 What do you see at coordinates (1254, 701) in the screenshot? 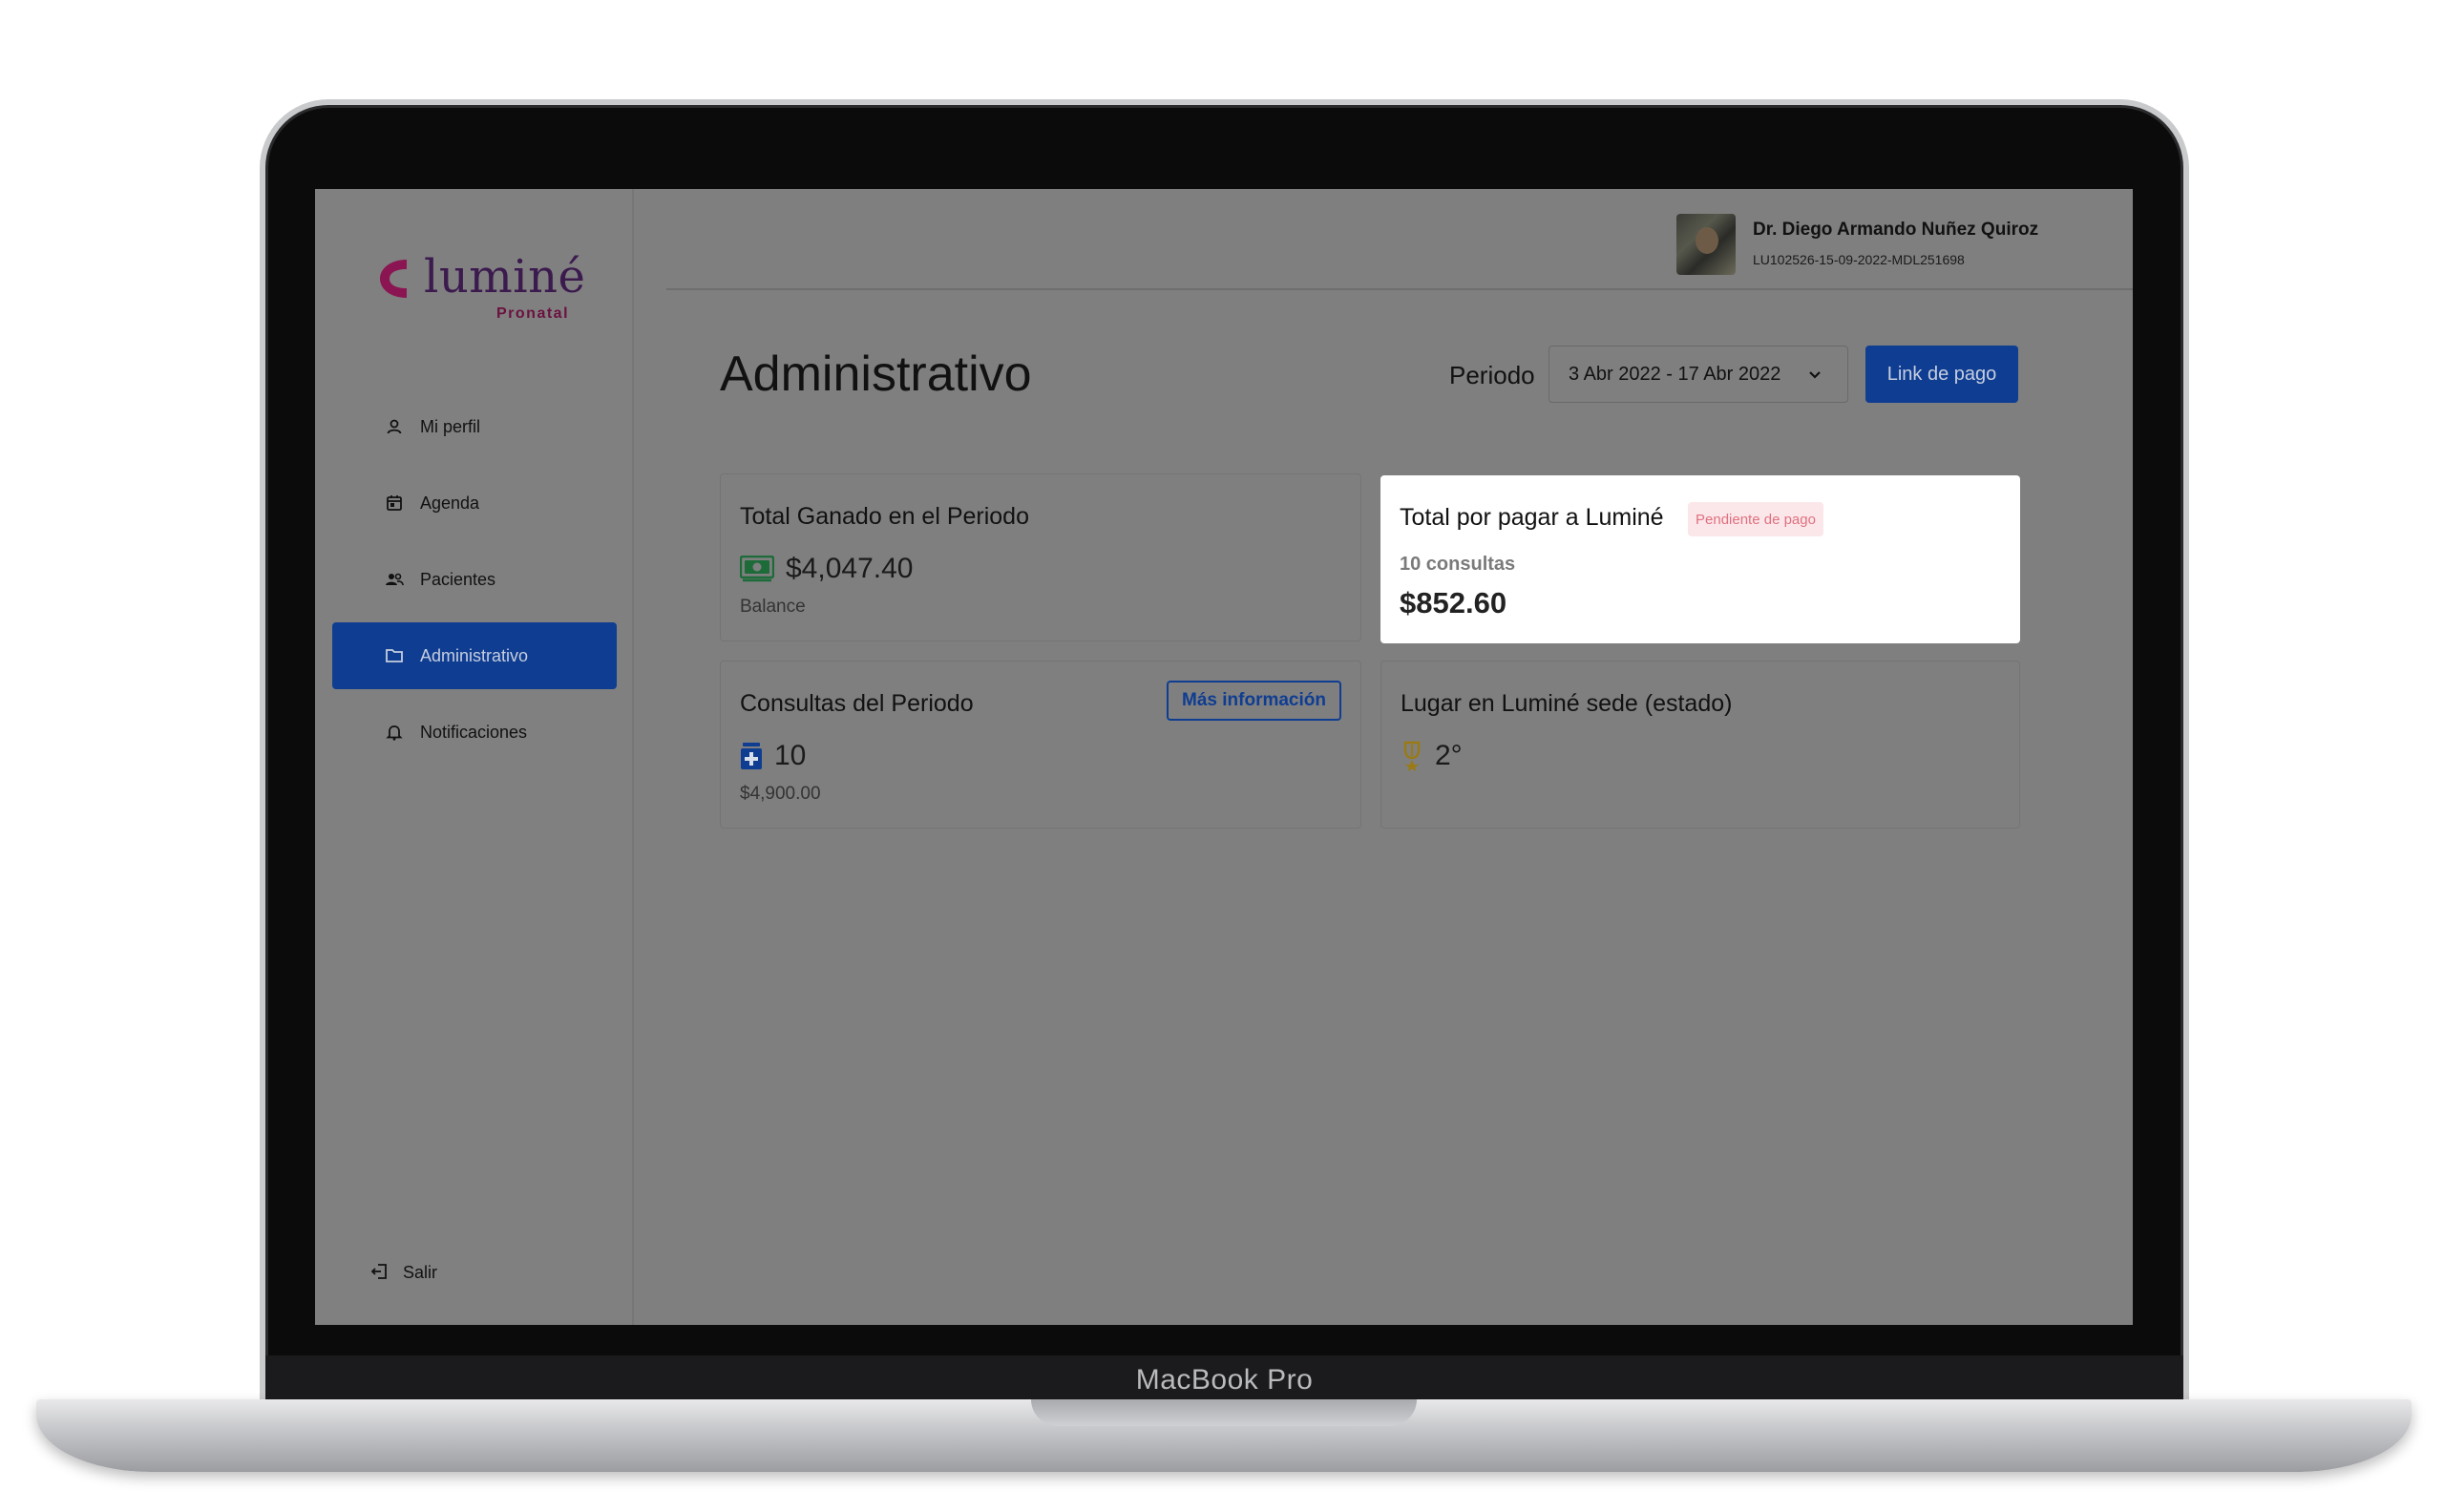
I see `more-info-button: Más información` at bounding box center [1254, 701].